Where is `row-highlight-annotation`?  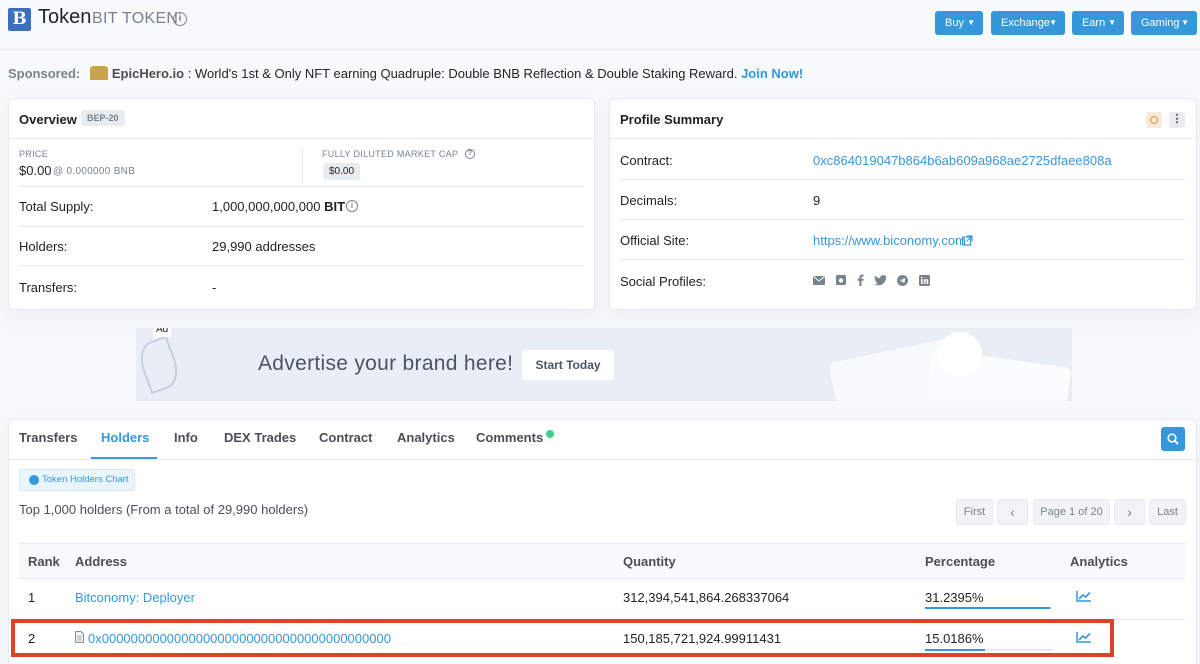
row-highlight-annotation is located at coordinates (562, 638).